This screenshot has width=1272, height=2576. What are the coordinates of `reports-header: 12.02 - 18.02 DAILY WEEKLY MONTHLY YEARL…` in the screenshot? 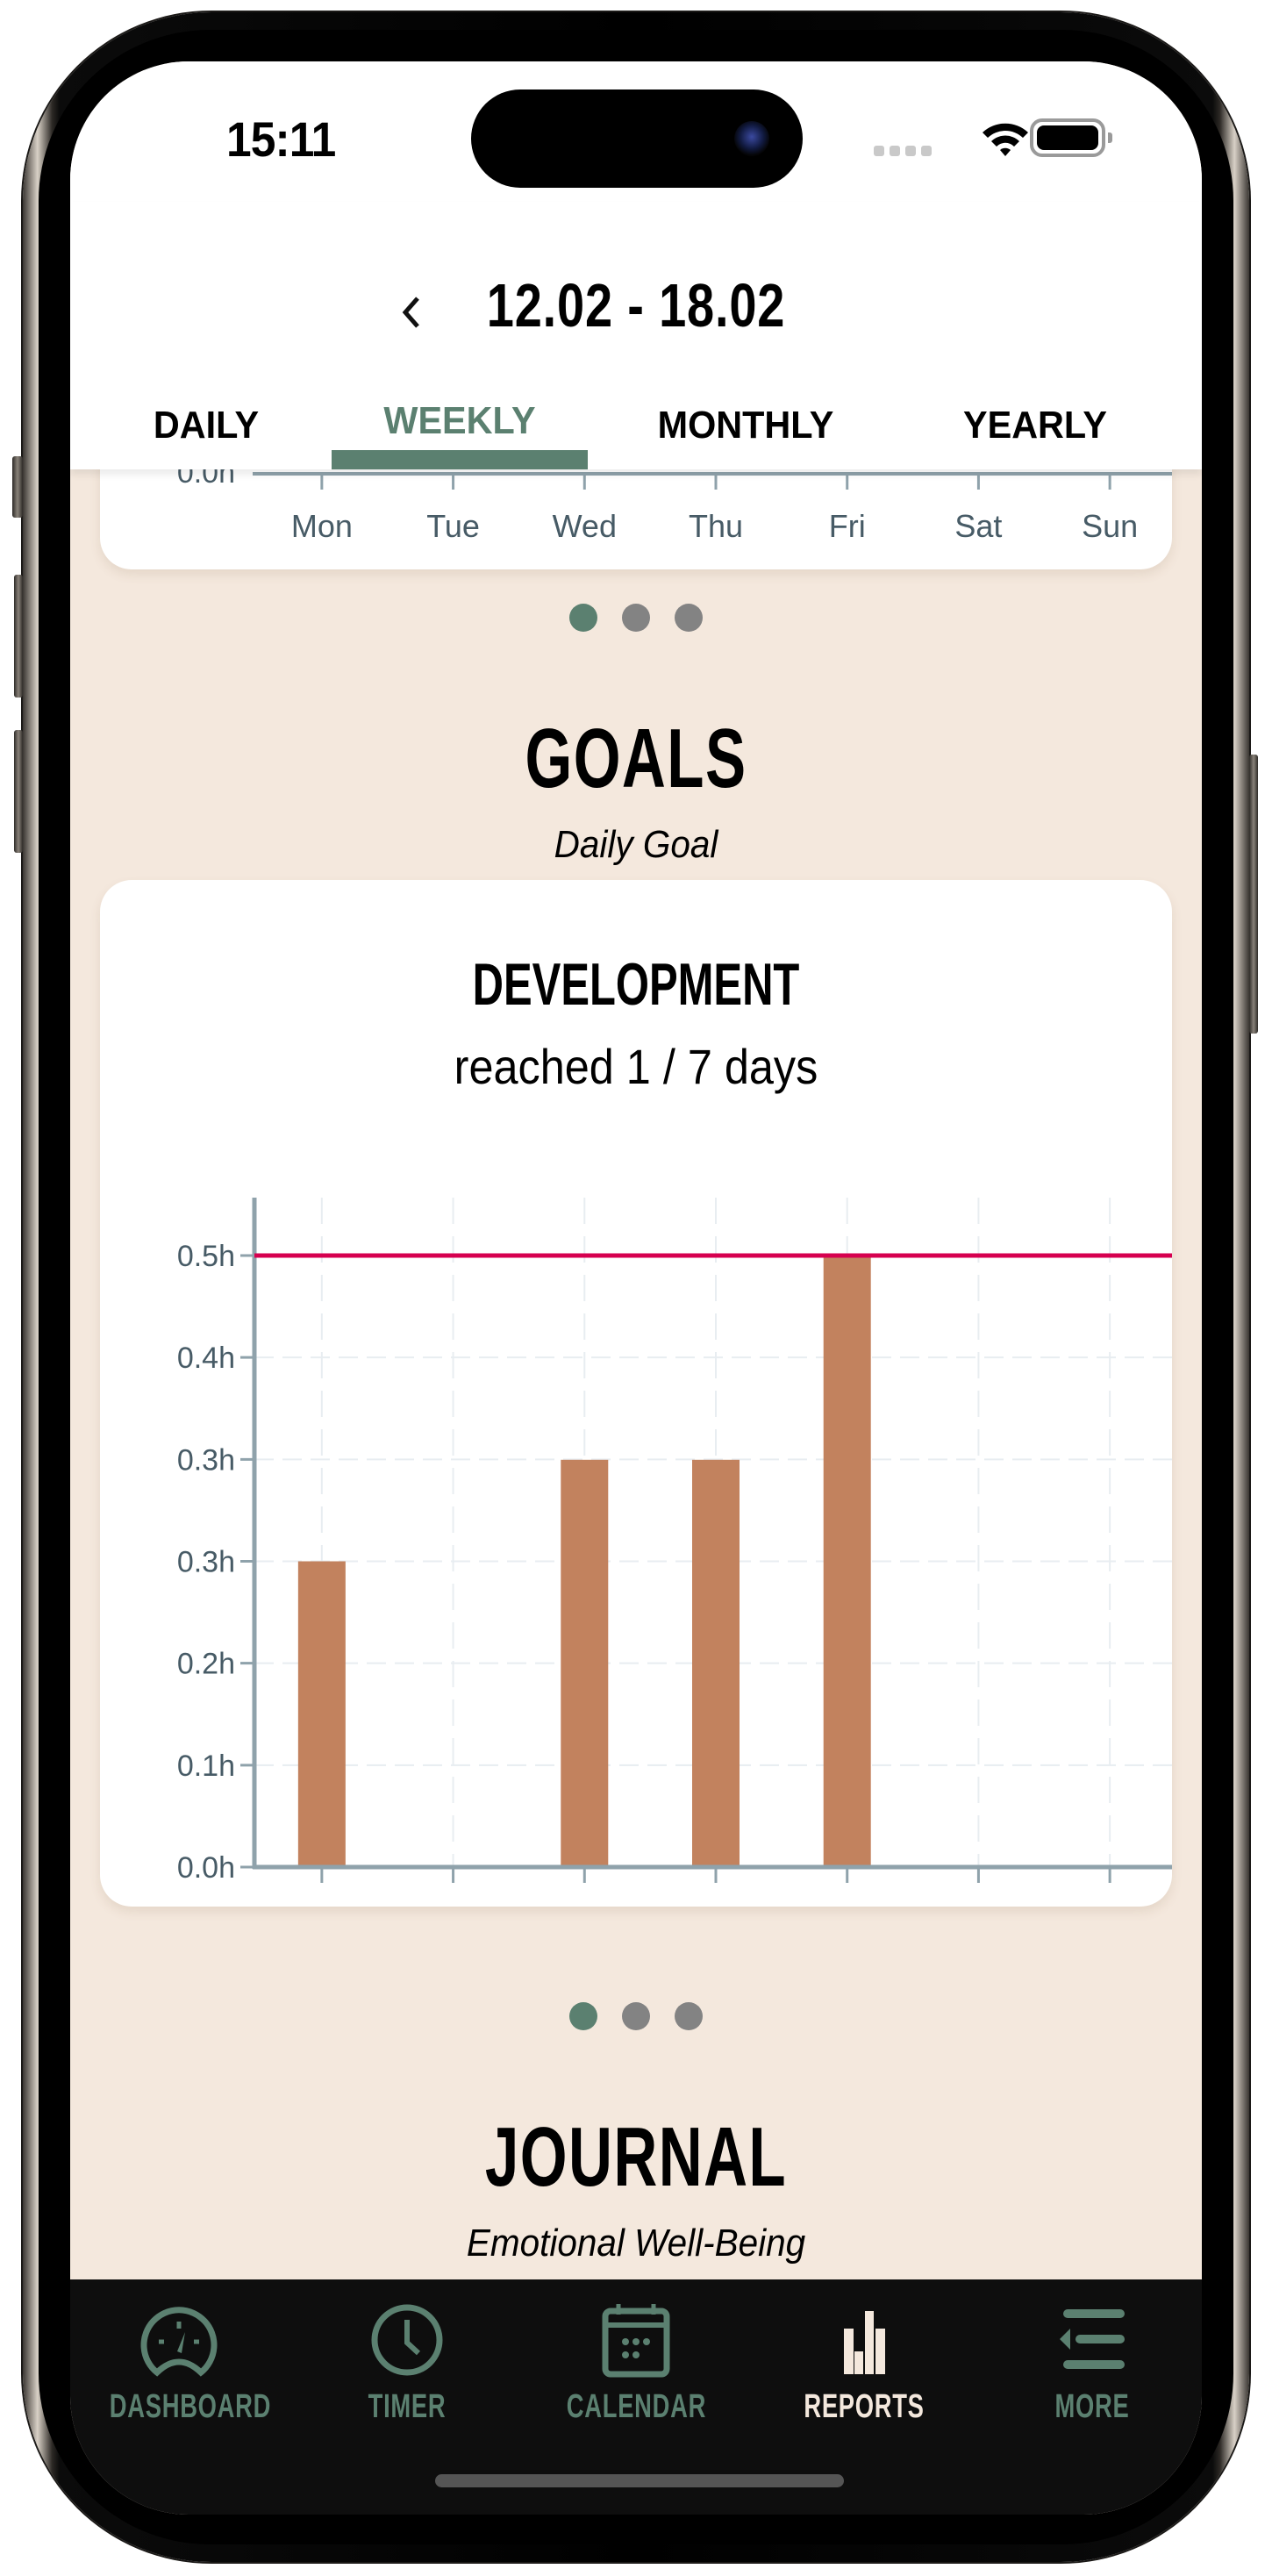 It's located at (636, 335).